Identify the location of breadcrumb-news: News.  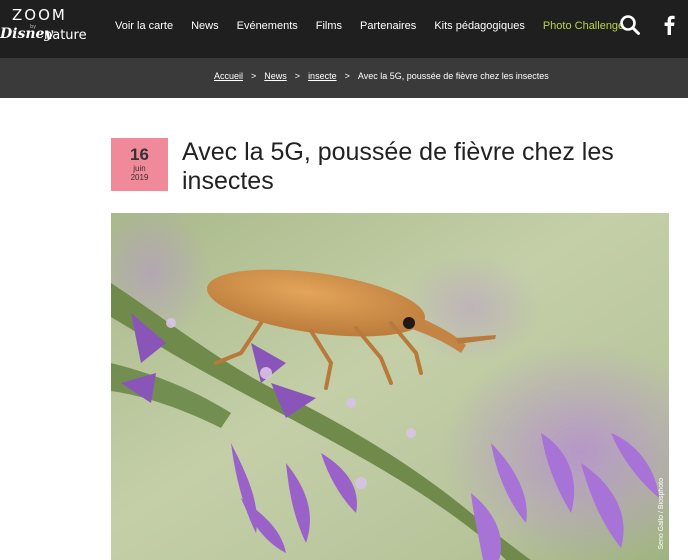
(275, 76).